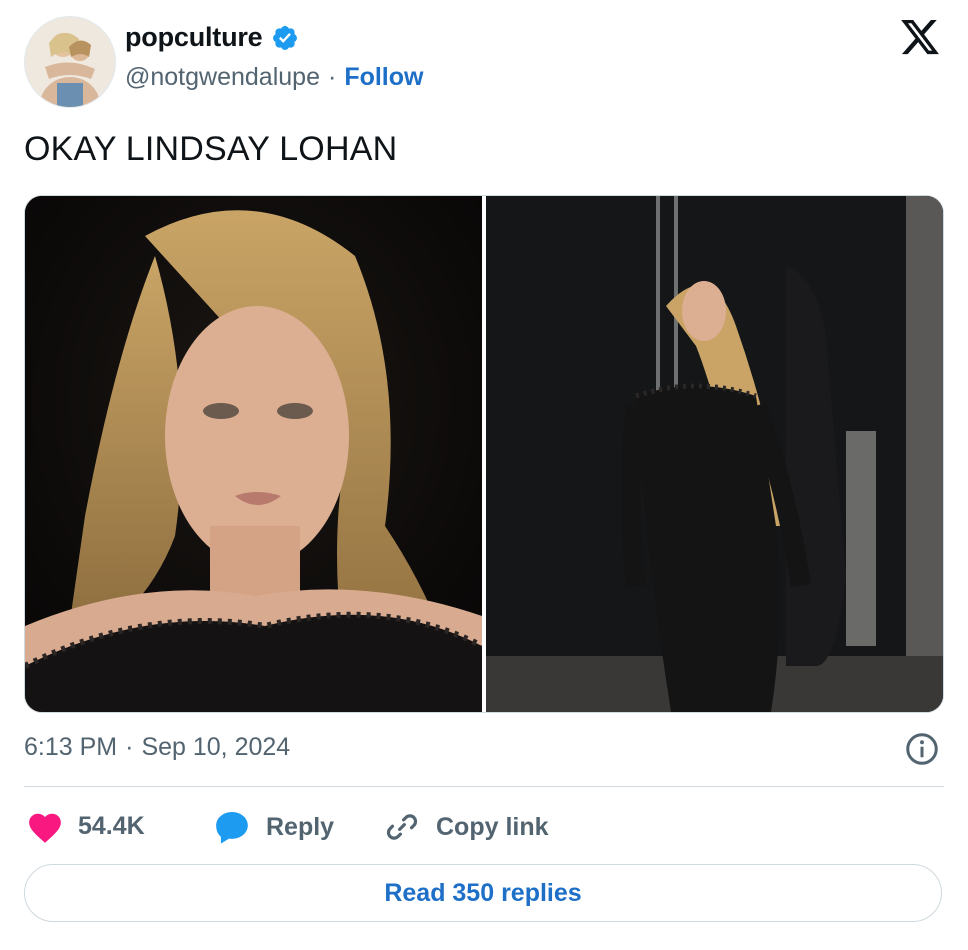  Describe the element at coordinates (222, 77) in the screenshot. I see `author-handle: @notgwendalupe` at that location.